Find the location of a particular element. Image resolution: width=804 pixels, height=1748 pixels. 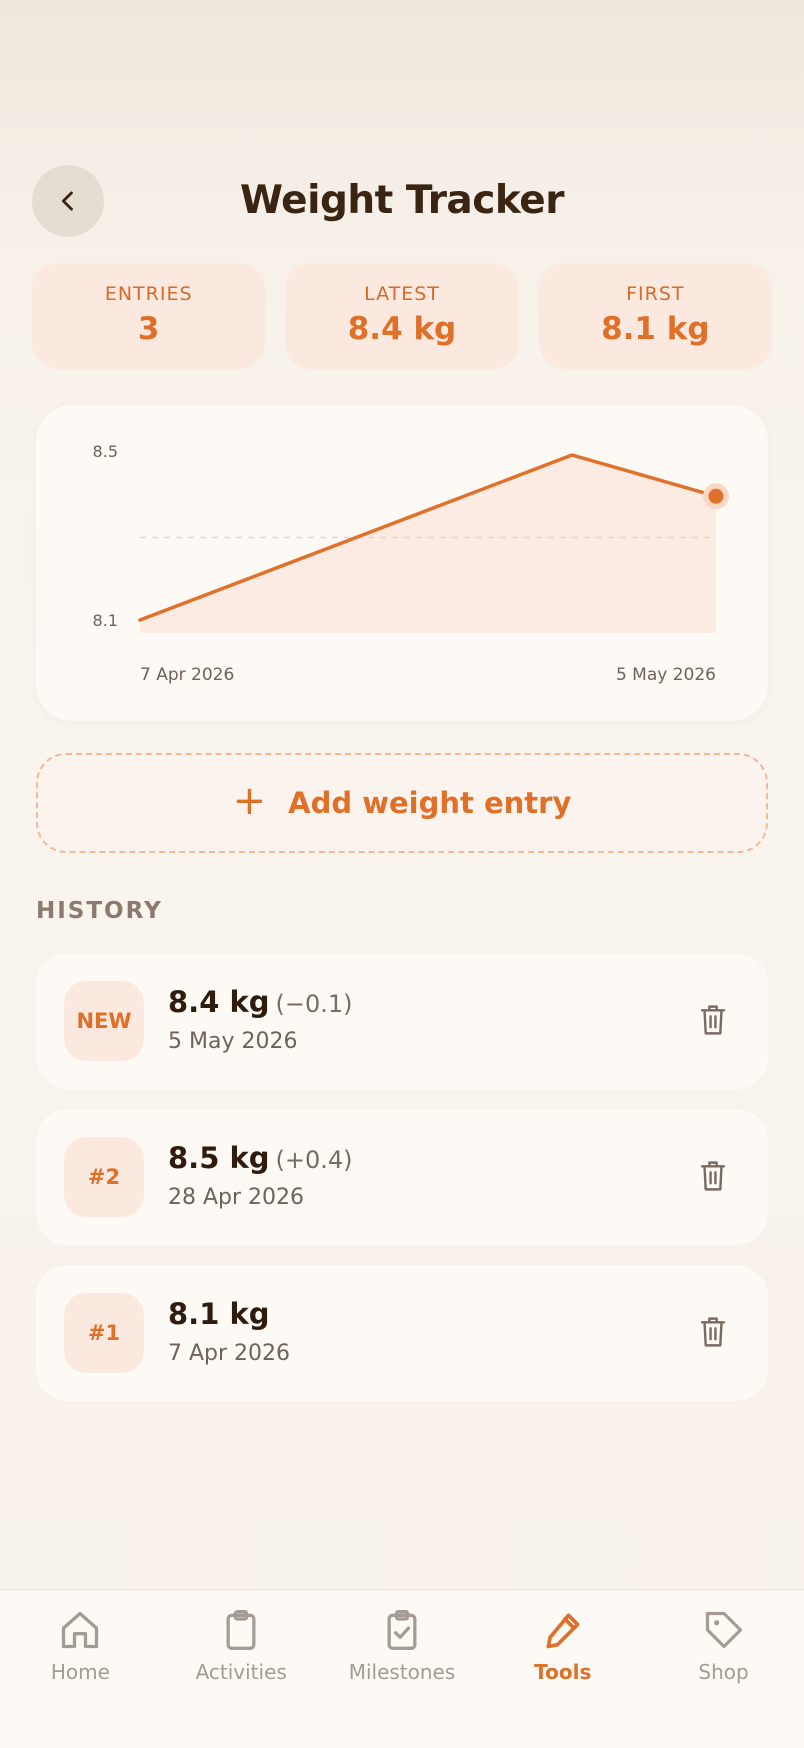

stat-entries: ENTRIES 3 is located at coordinates (149, 316).